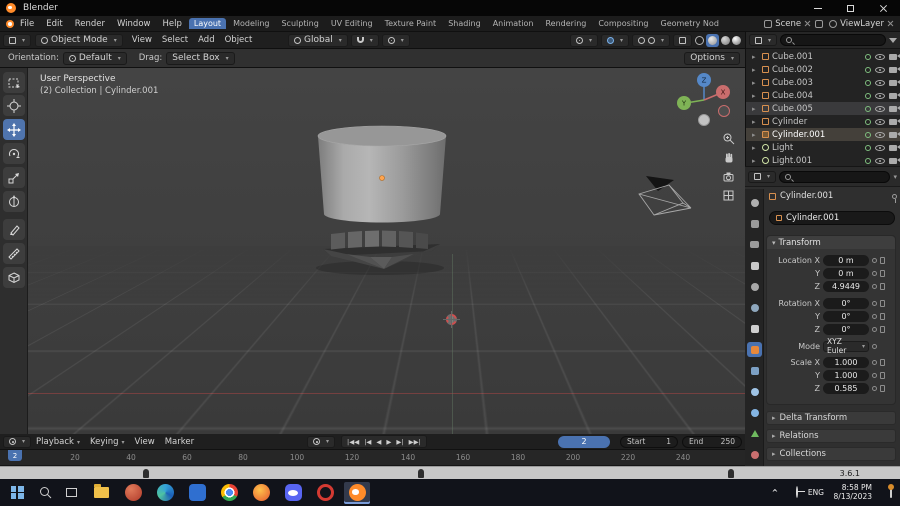 The width and height of the screenshot is (900, 506). Describe the element at coordinates (846, 362) in the screenshot. I see `scale-x-field: 1.000` at that location.